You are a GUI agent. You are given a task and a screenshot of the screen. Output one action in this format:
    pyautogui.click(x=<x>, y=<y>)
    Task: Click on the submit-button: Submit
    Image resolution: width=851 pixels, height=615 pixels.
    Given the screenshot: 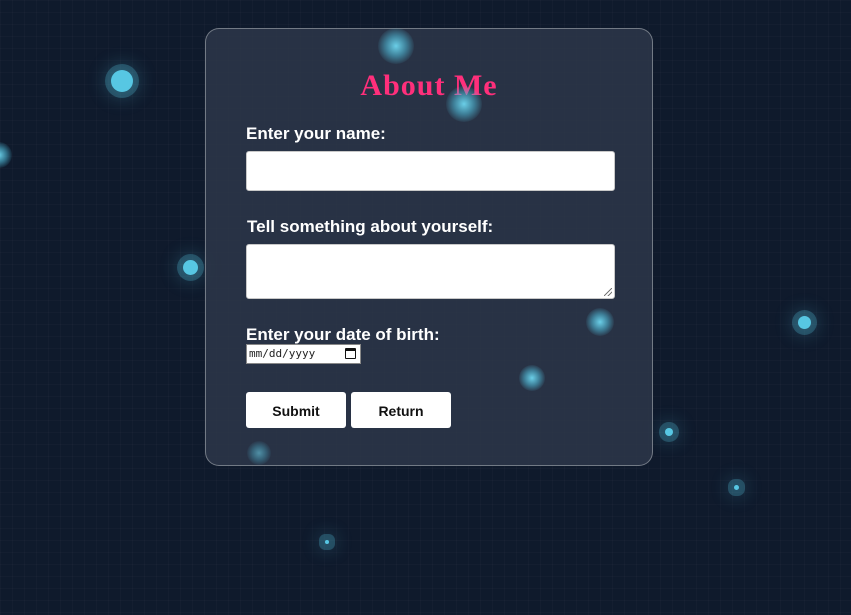 What is the action you would take?
    pyautogui.click(x=296, y=410)
    